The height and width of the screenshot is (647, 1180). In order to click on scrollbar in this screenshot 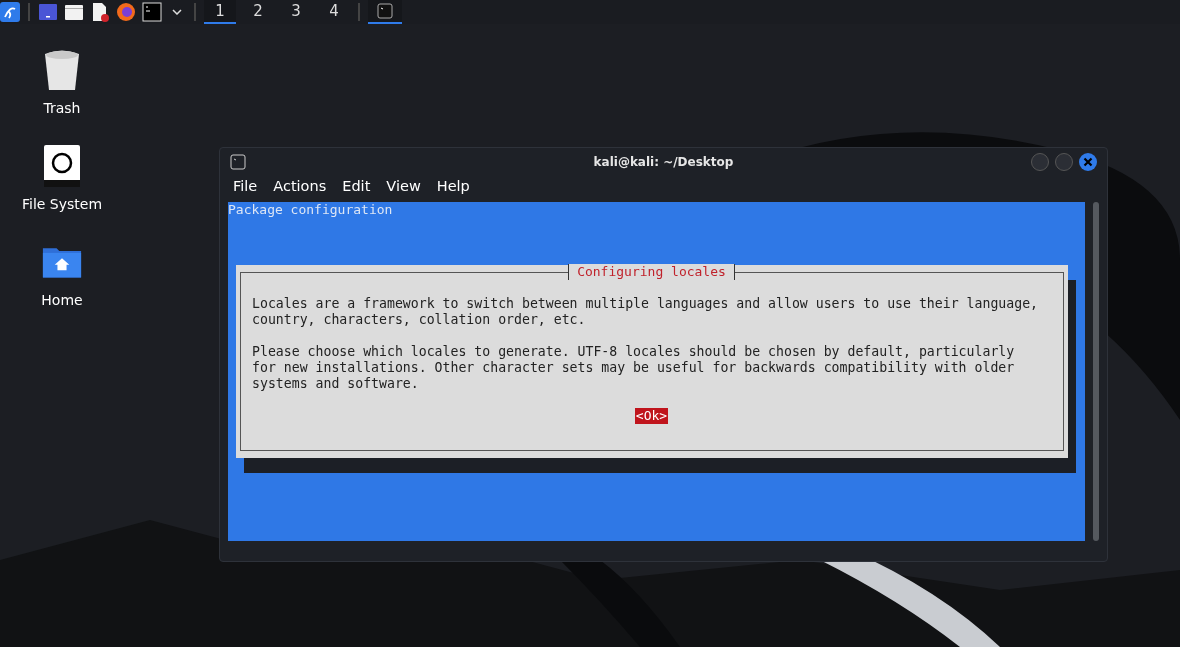, I will do `click(1096, 371)`.